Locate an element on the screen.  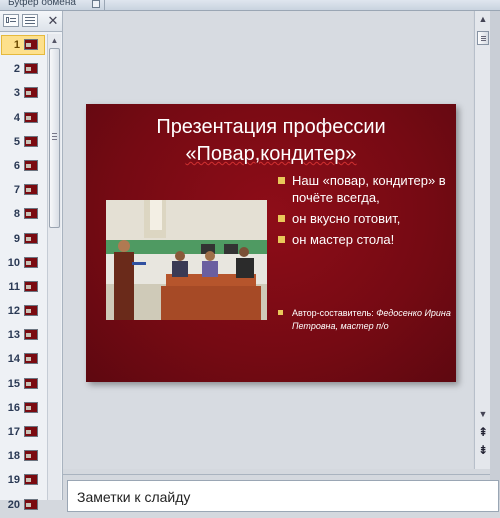
window-edge is located at coordinates (495, 255).